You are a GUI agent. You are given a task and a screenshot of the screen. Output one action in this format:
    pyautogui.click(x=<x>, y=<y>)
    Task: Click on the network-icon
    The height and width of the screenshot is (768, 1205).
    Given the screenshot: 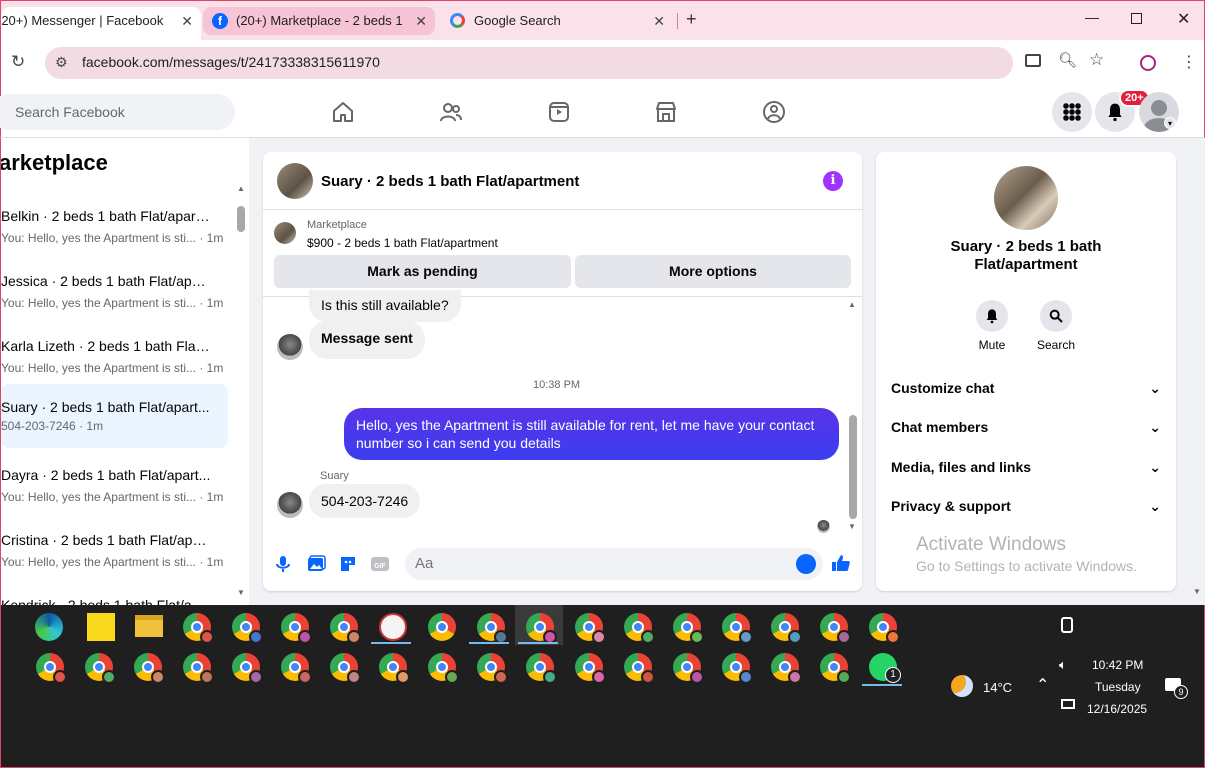 What is the action you would take?
    pyautogui.click(x=1068, y=704)
    